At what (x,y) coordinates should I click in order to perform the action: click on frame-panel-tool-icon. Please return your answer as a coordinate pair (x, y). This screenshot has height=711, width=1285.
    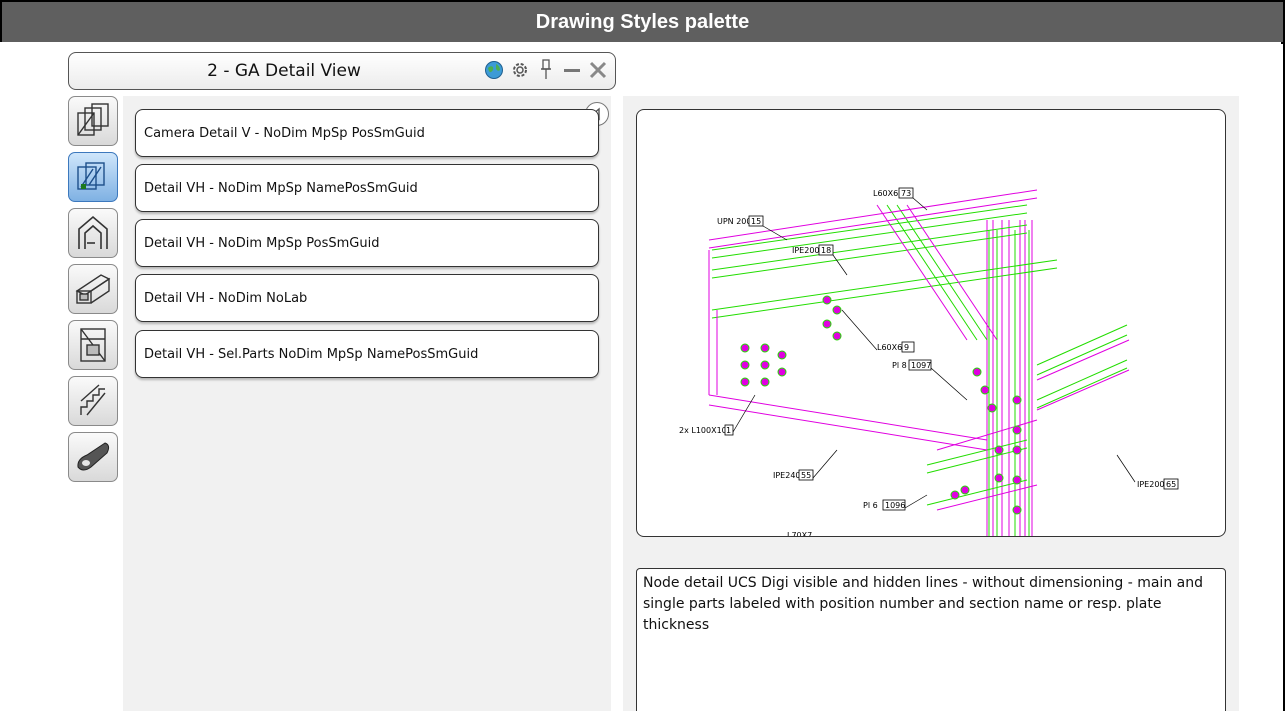
    Looking at the image, I should click on (93, 345).